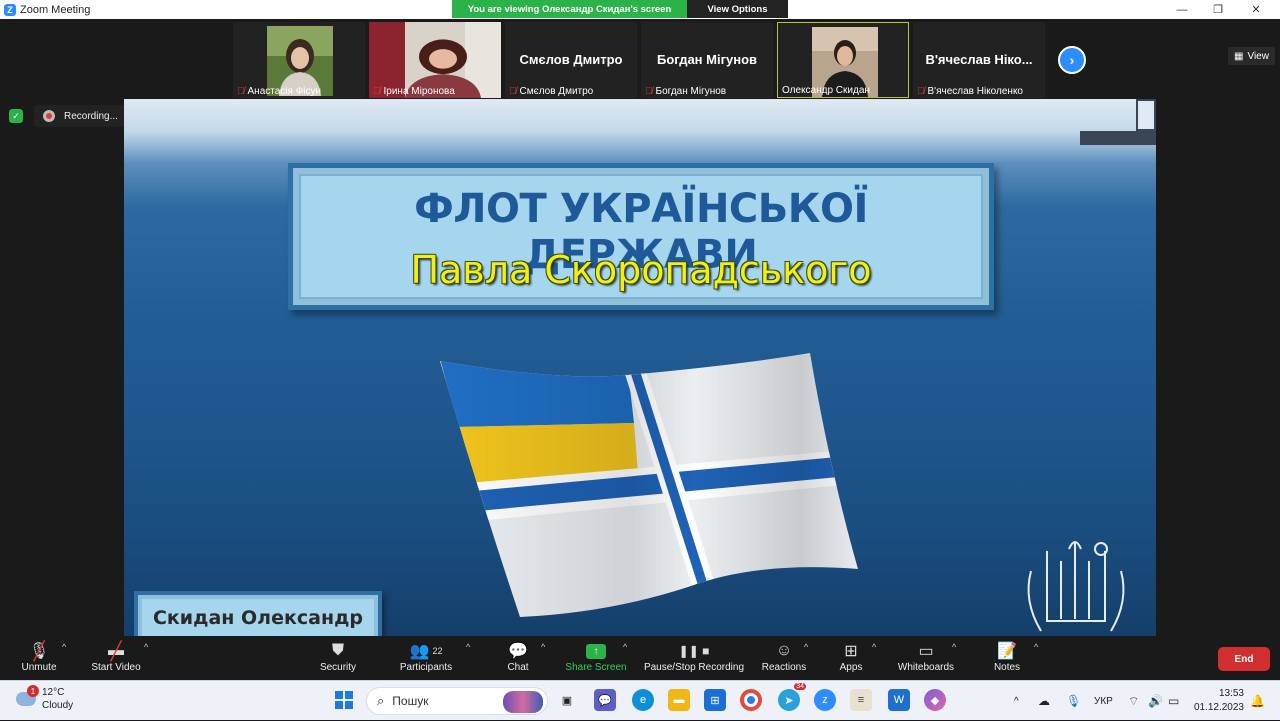  I want to click on participant-name: Олександр Скидан, so click(826, 90).